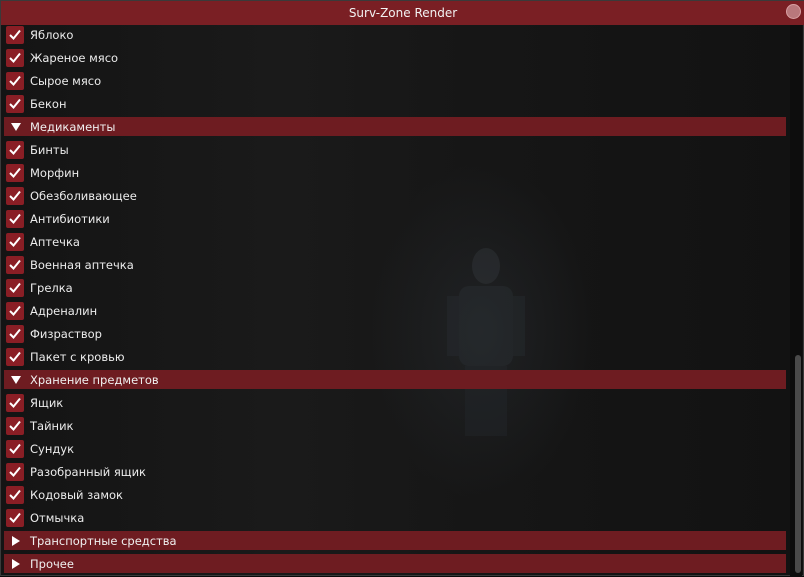 This screenshot has width=804, height=577. What do you see at coordinates (76, 495) in the screenshot?
I see `item-label: Кодовый замок` at bounding box center [76, 495].